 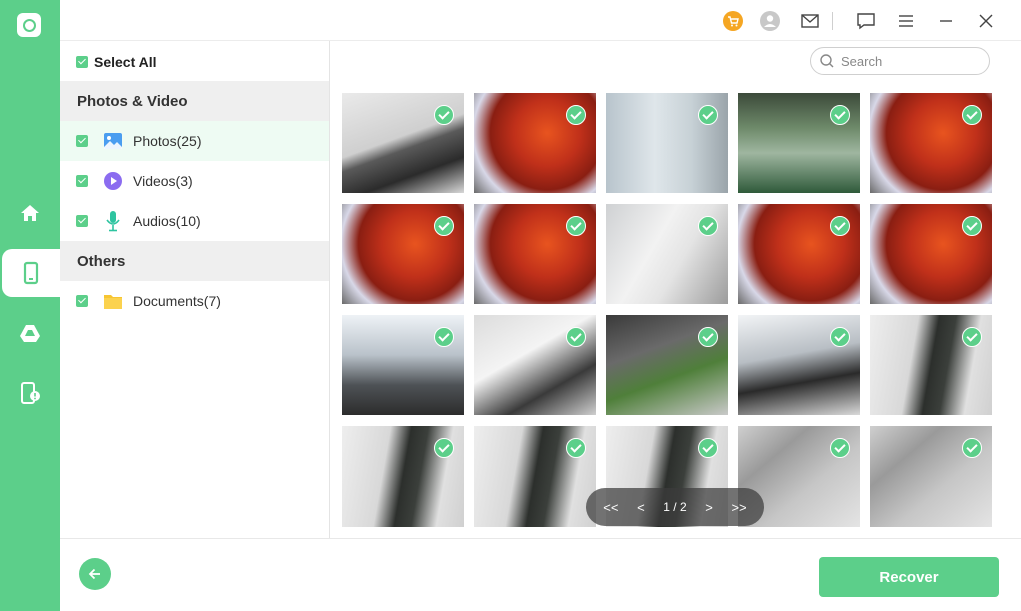 I want to click on category-label: Documents(7), so click(x=177, y=301).